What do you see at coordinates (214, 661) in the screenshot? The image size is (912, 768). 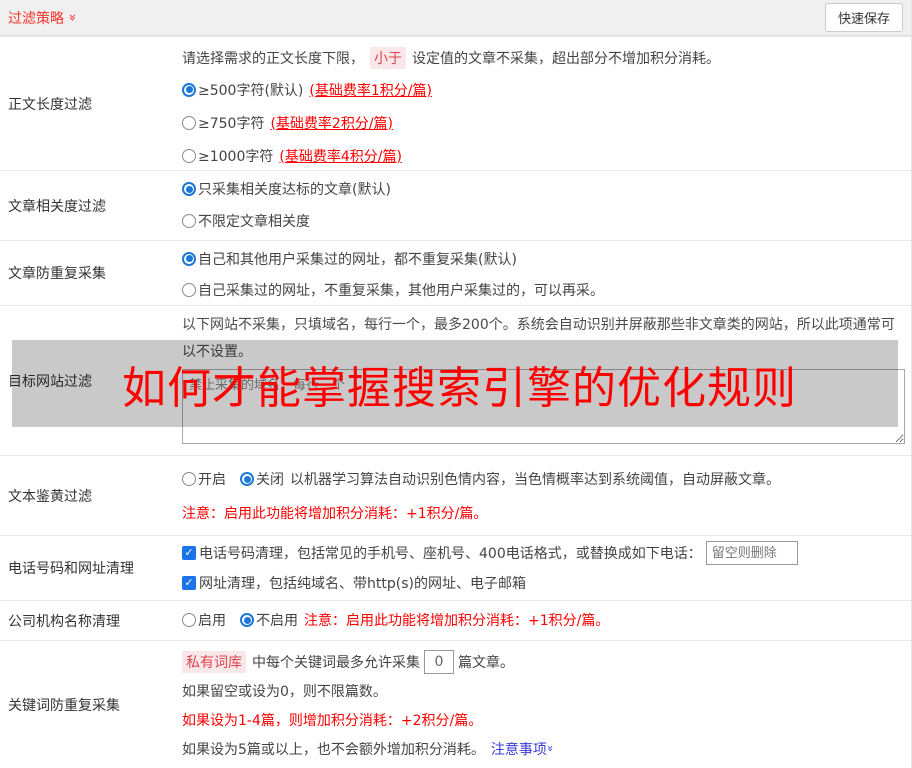 I see `private-lexicon-tag: 私有词库` at bounding box center [214, 661].